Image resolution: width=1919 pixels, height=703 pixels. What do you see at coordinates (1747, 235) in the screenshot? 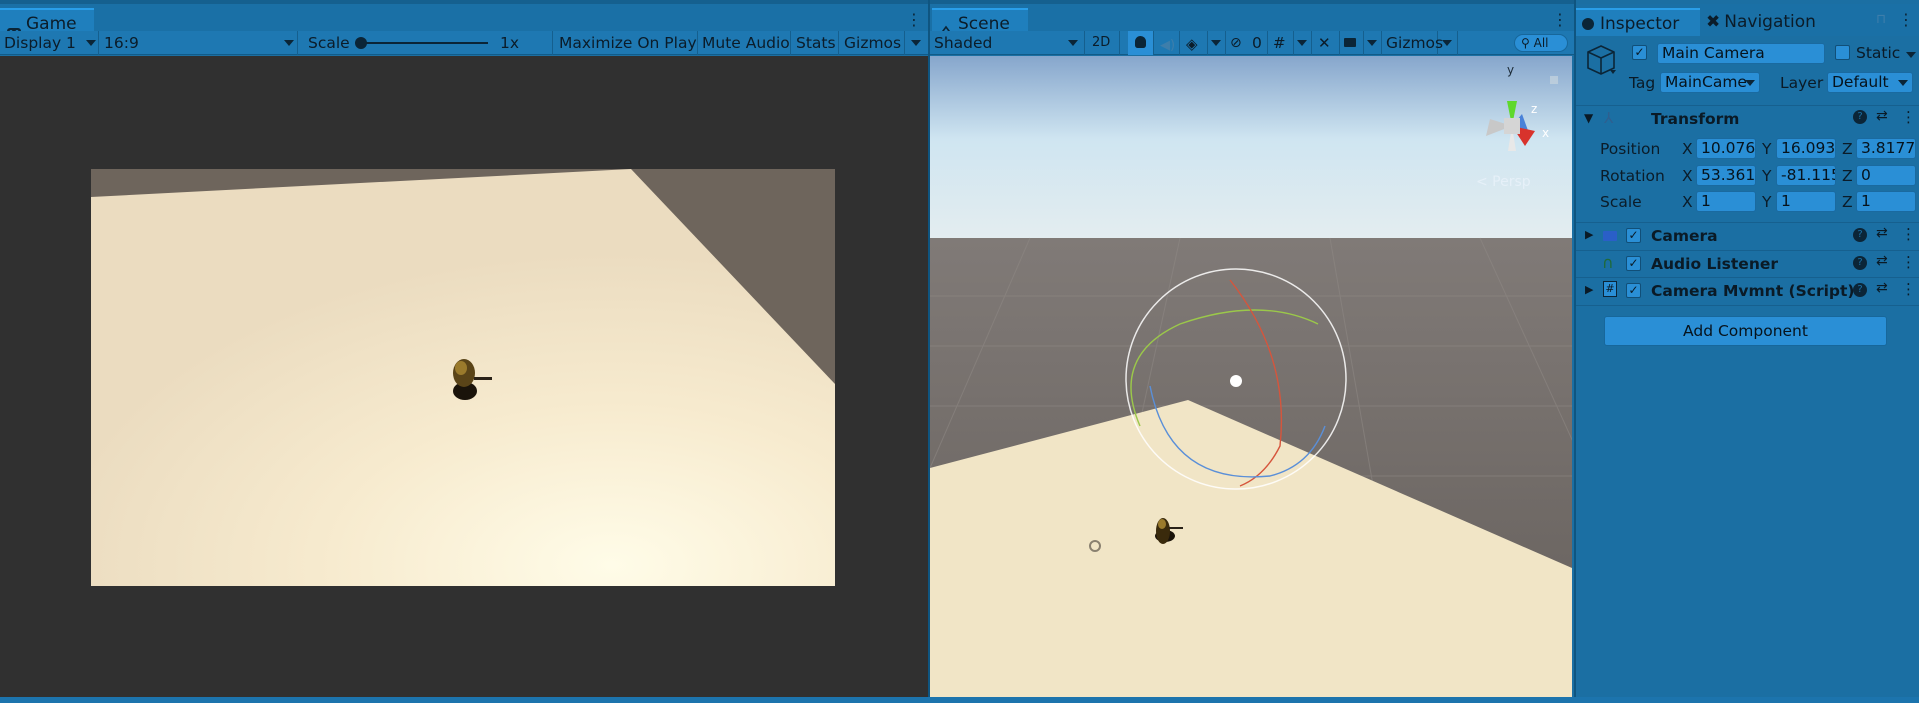
I see `camera-component-header: ▶ ✓ Camera ? ⇄ ⋮` at bounding box center [1747, 235].